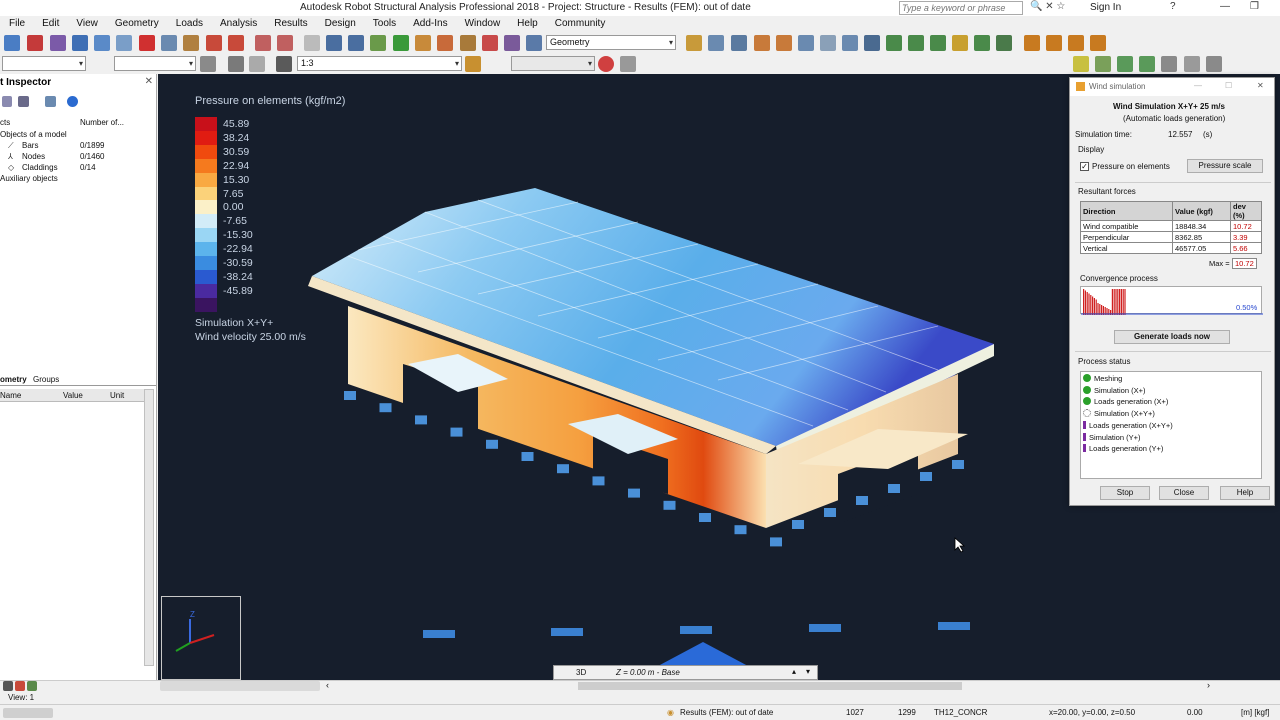  What do you see at coordinates (1047, 6) in the screenshot?
I see `search-icon: 🔍 ✕ ☆` at bounding box center [1047, 6].